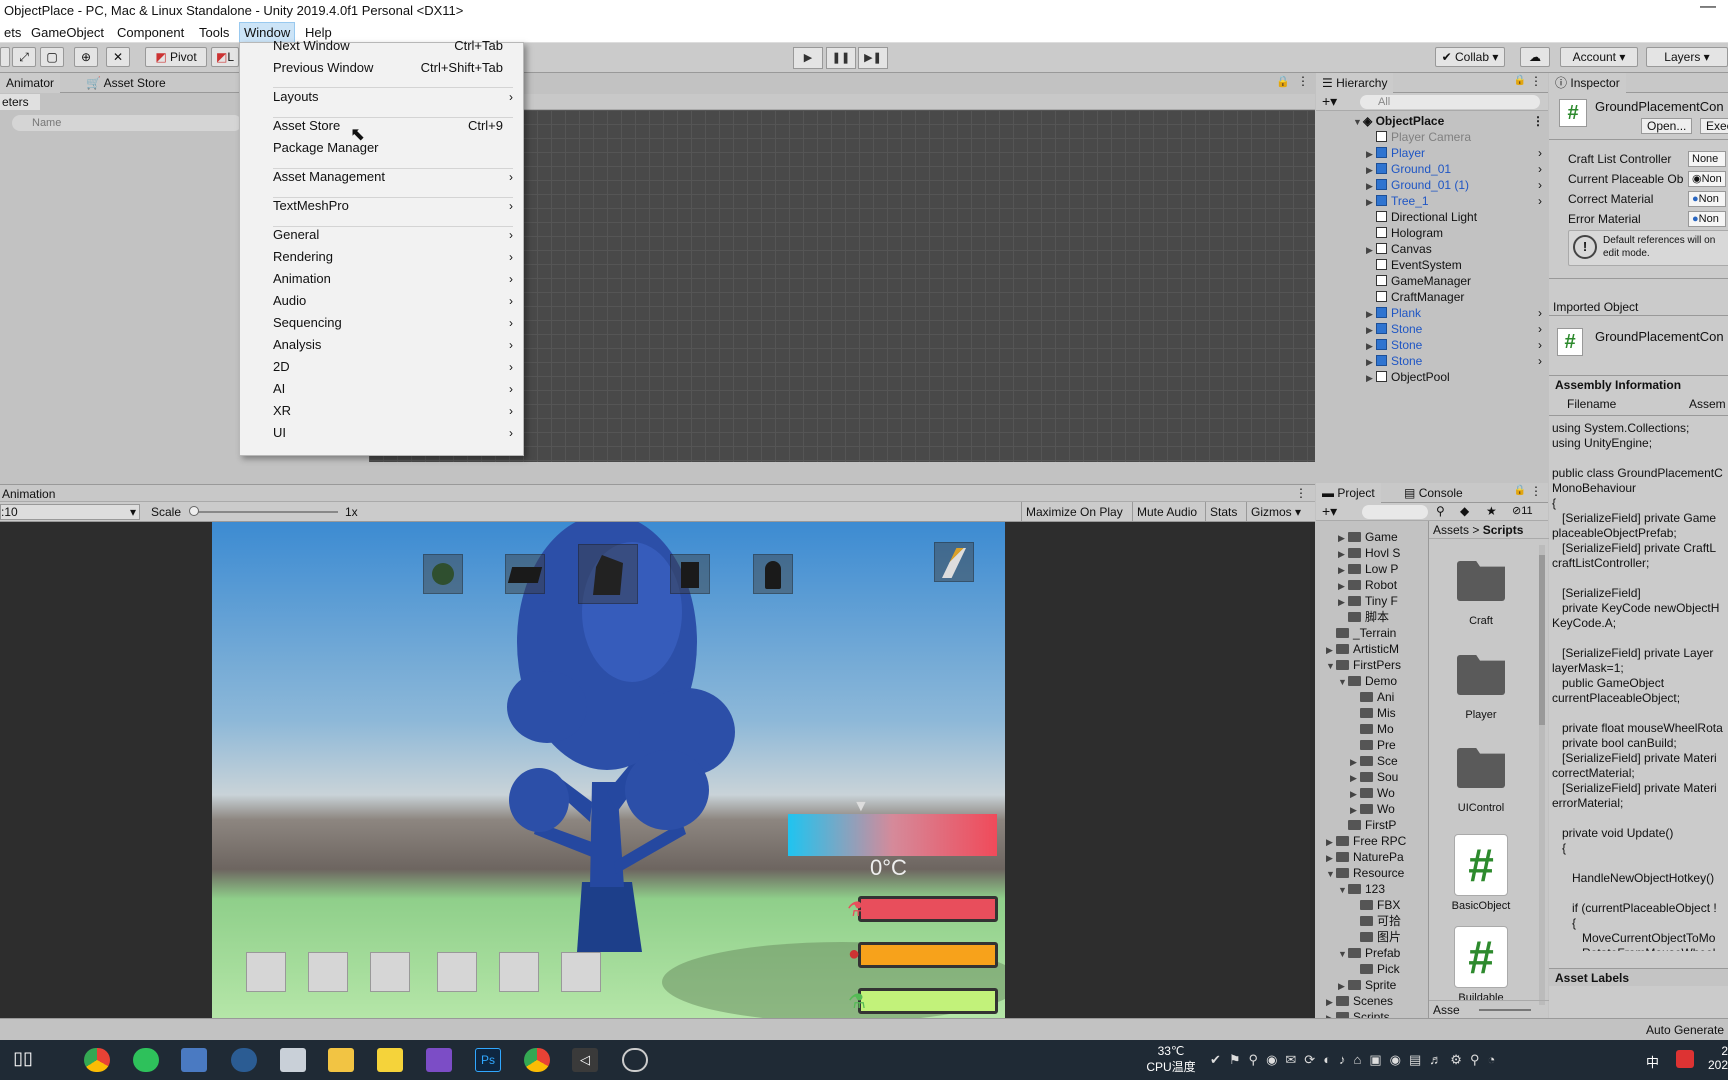  I want to click on add-icon: +▾, so click(1329, 101).